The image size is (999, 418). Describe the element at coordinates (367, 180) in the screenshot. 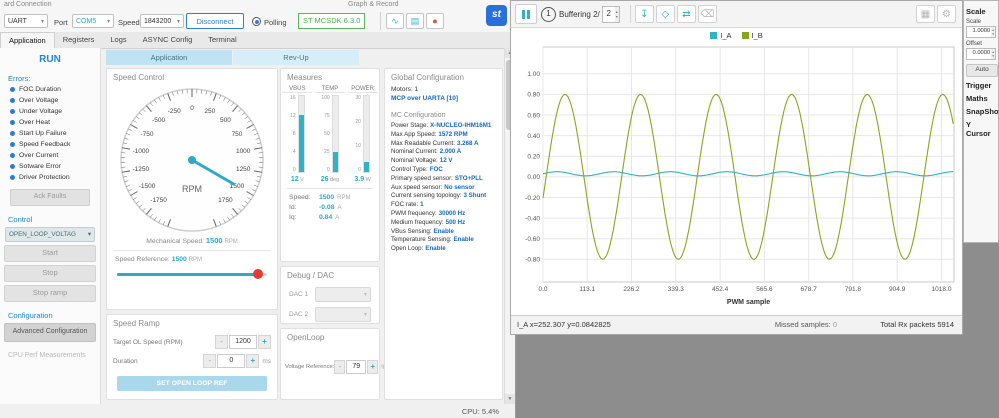

I see `measure-gauge-unit: W` at that location.